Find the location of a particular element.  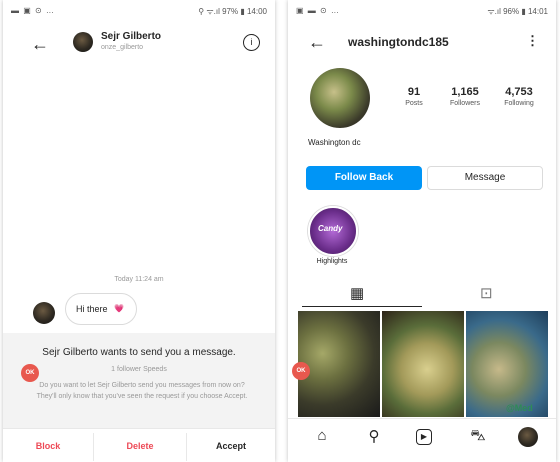

stat-posts: 91 Posts is located at coordinates (414, 96).